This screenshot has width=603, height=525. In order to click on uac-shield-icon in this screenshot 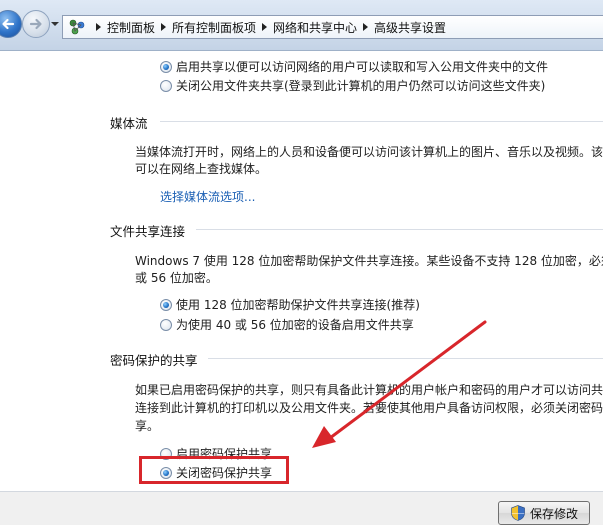, I will do `click(518, 513)`.